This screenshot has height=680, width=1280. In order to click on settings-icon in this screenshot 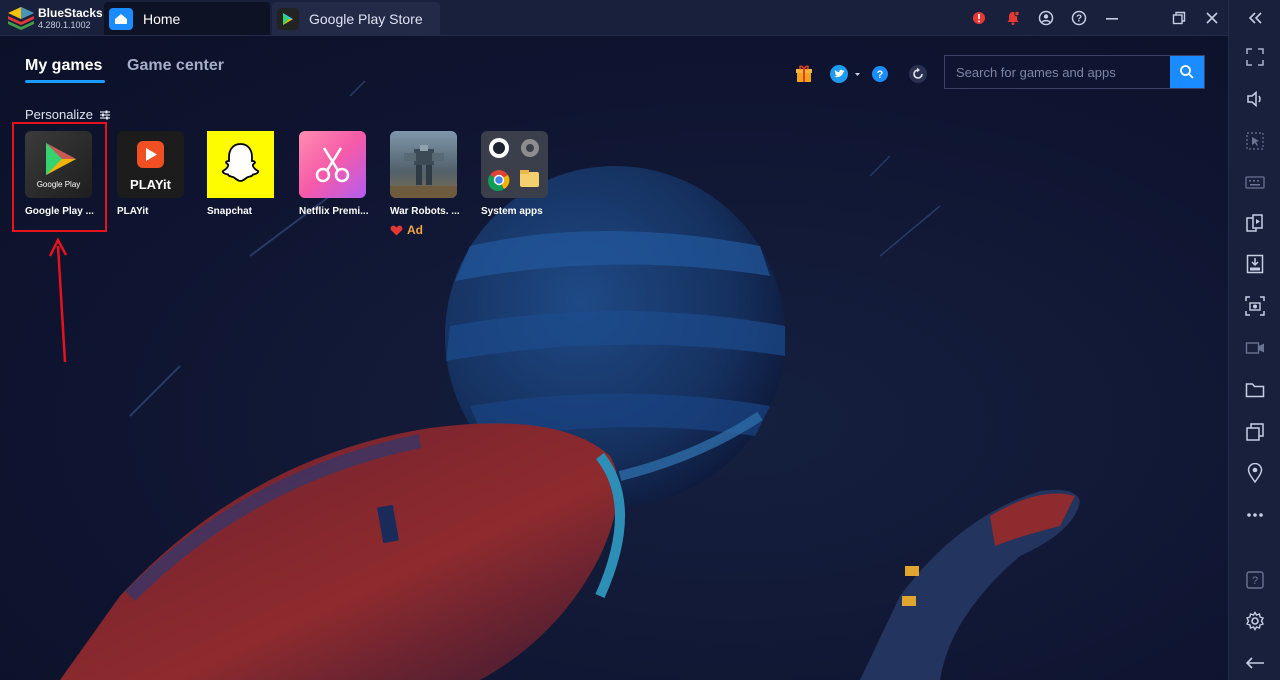, I will do `click(1255, 621)`.